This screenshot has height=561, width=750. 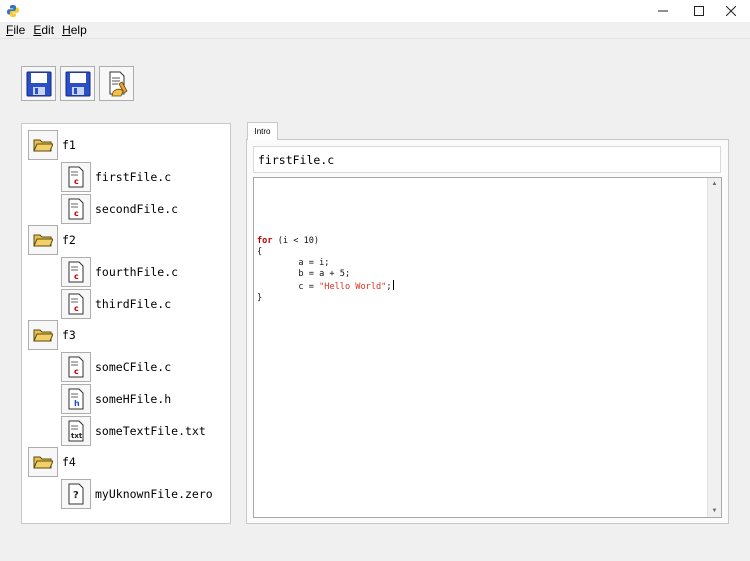 What do you see at coordinates (77, 436) in the screenshot?
I see `svg-text: txt` at bounding box center [77, 436].